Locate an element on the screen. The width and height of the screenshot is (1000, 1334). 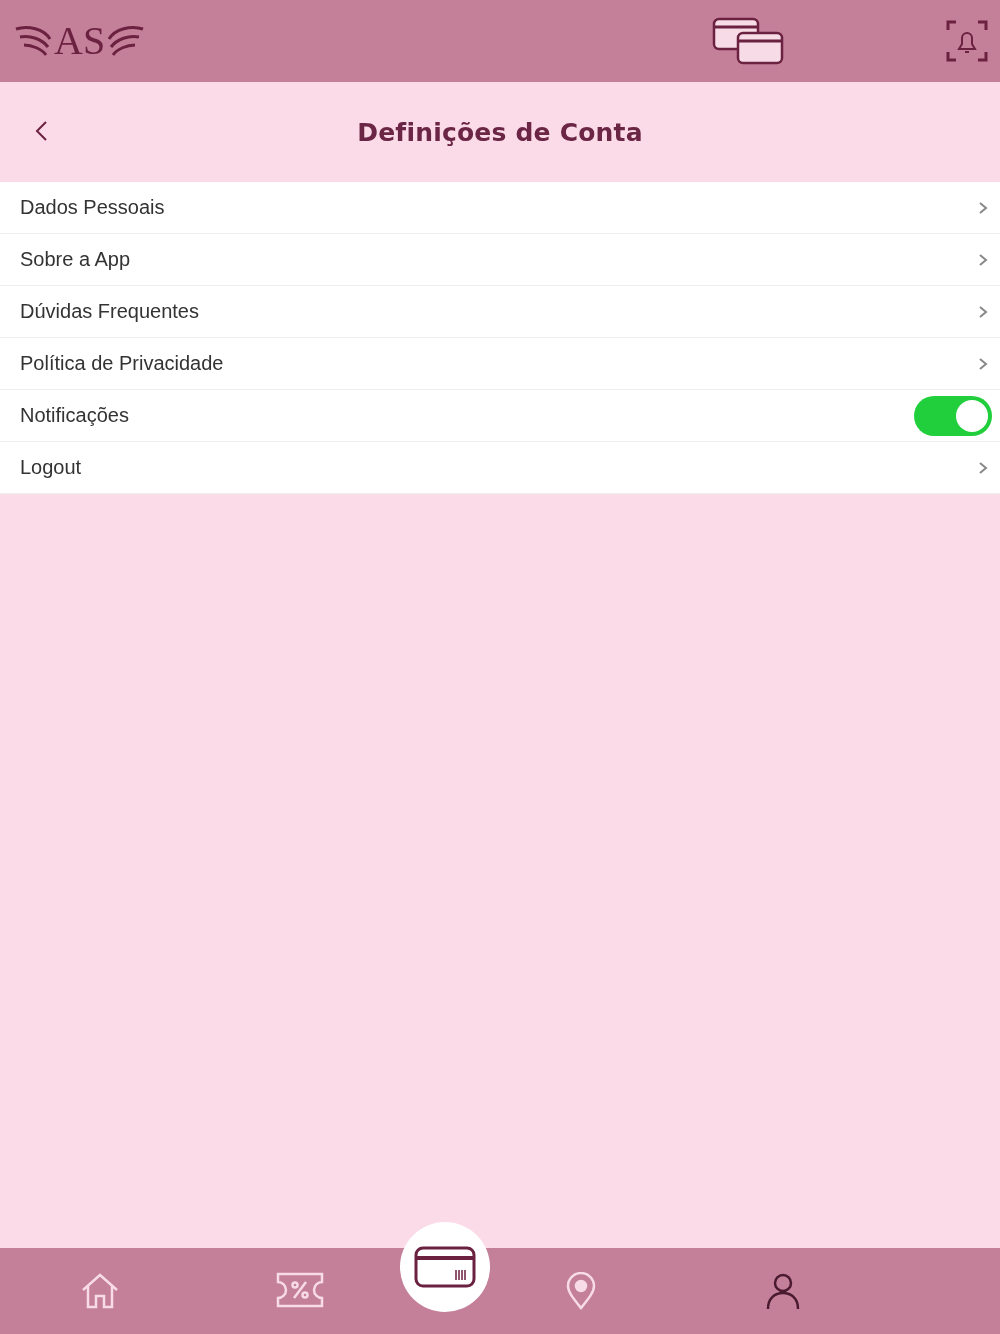
row-label: Dúvidas Frequentes is located at coordinates (110, 311).